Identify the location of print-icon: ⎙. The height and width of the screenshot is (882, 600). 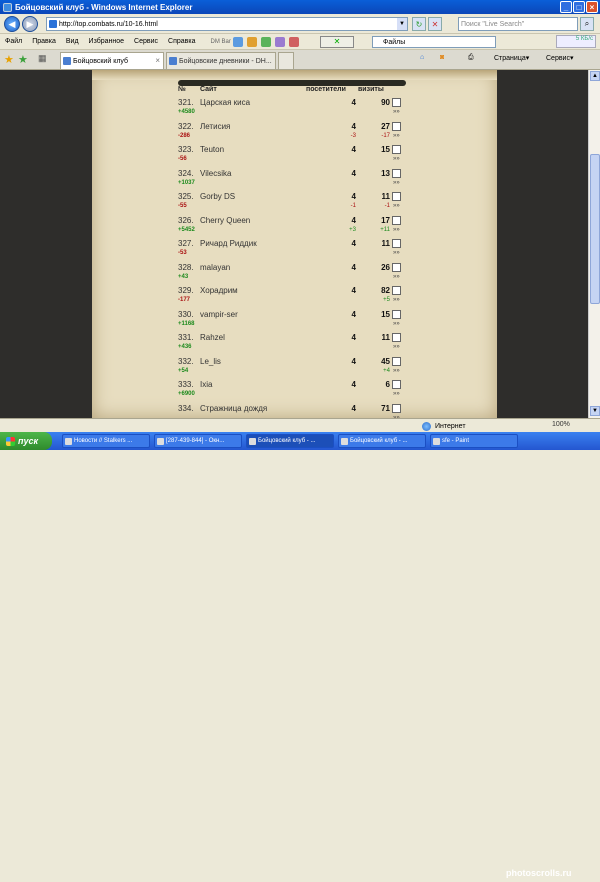
(471, 58).